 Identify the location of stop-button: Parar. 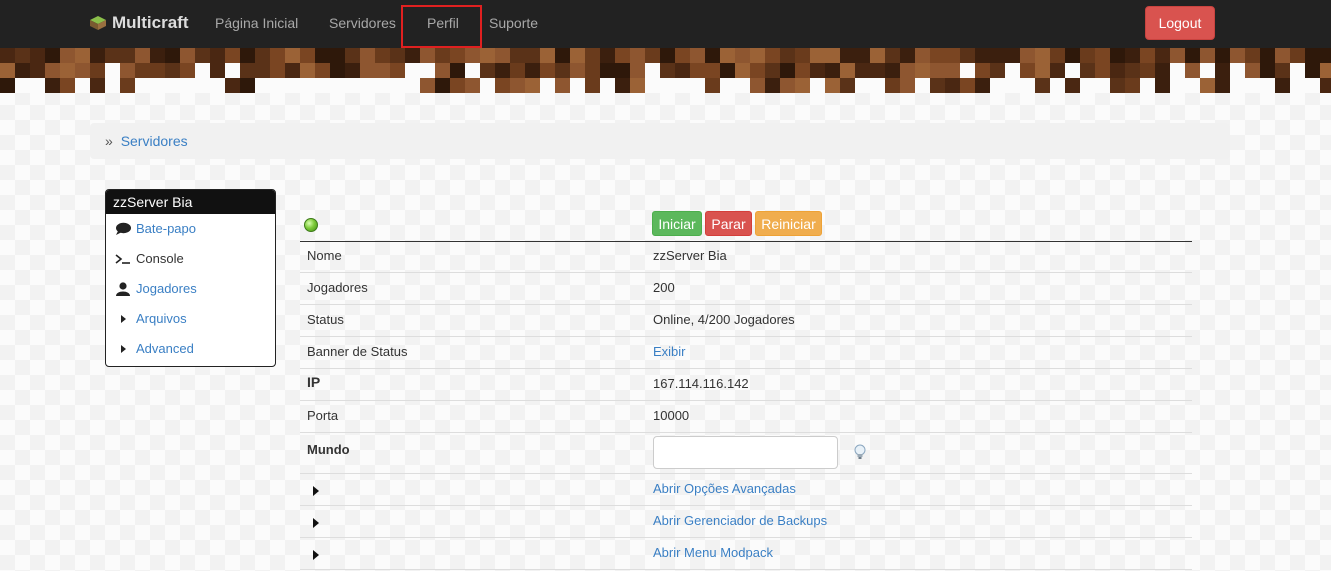
(728, 223).